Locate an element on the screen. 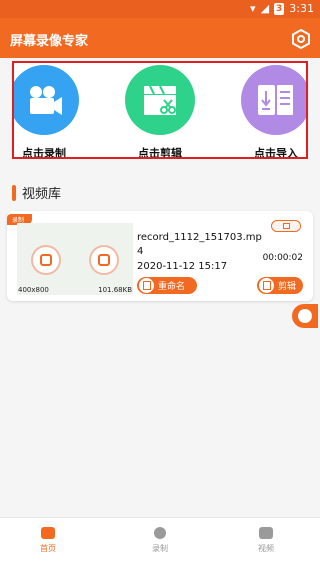  delete-button is located at coordinates (286, 226).